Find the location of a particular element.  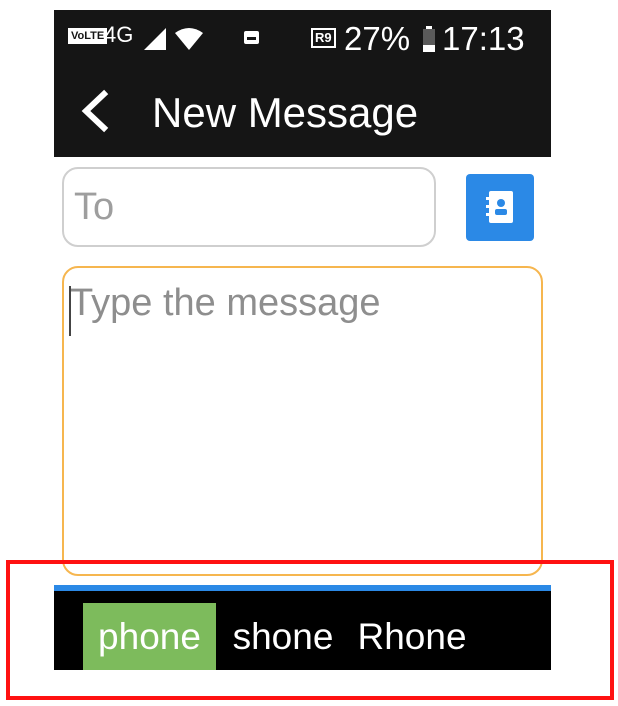

back-button is located at coordinates (96, 111).